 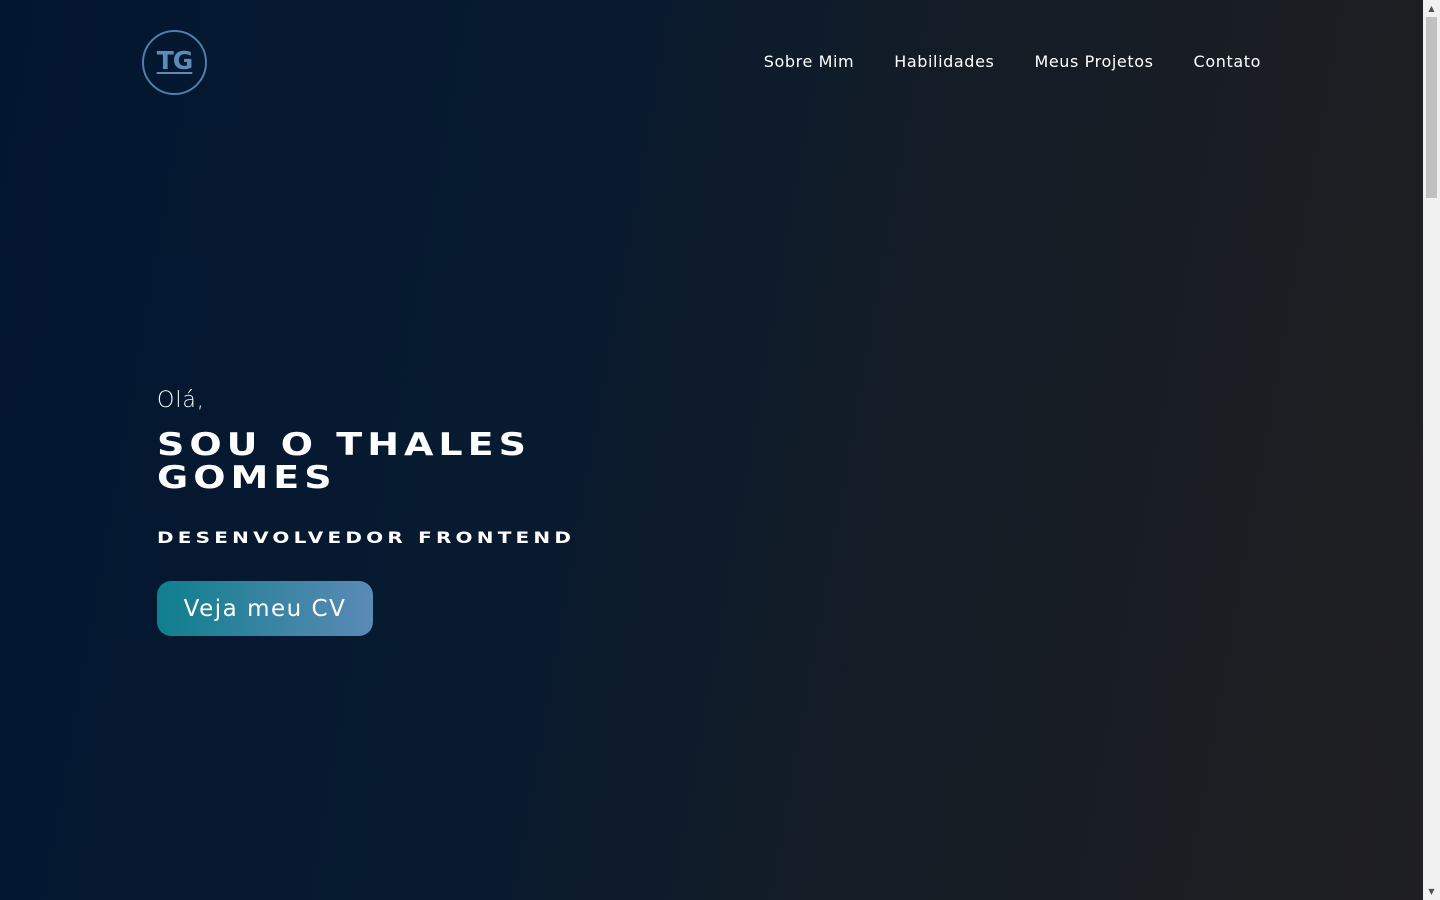 What do you see at coordinates (1227, 61) in the screenshot?
I see `nav-link-contato: Contato` at bounding box center [1227, 61].